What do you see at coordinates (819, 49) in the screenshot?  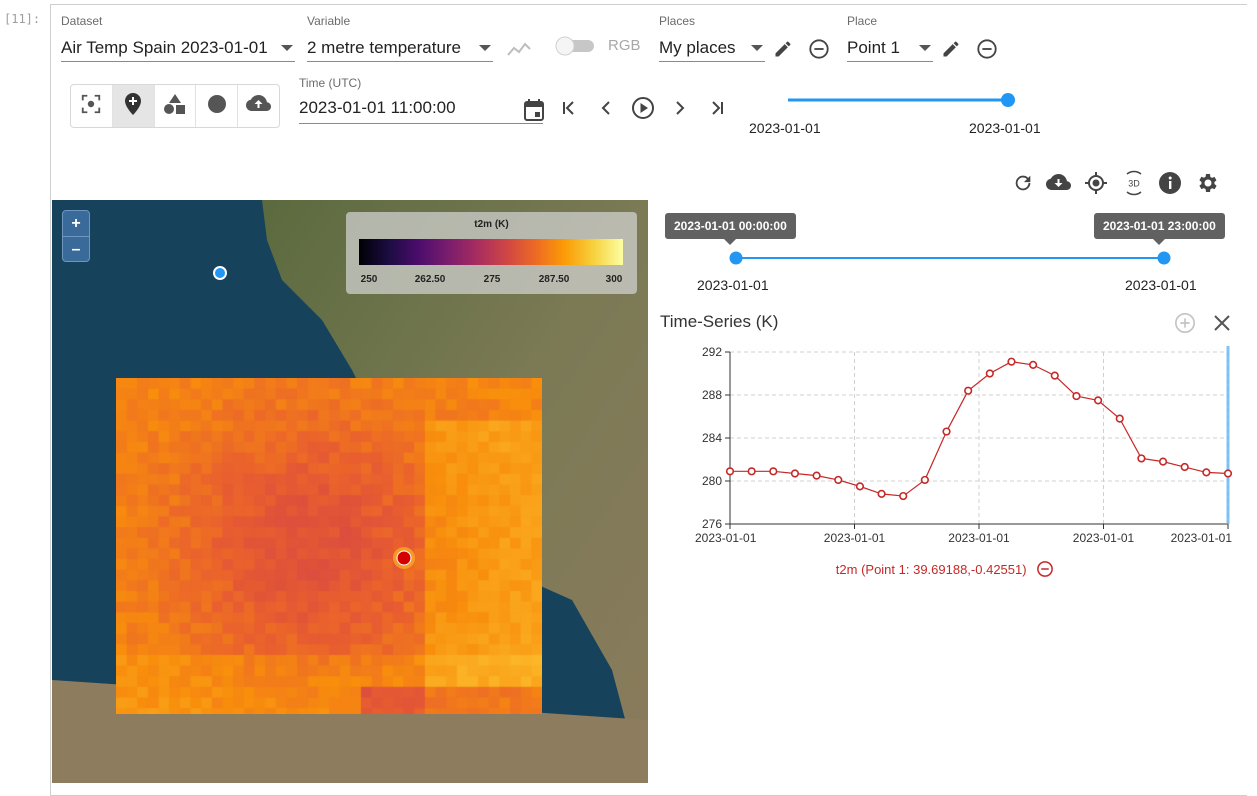 I see `remove-places-icon` at bounding box center [819, 49].